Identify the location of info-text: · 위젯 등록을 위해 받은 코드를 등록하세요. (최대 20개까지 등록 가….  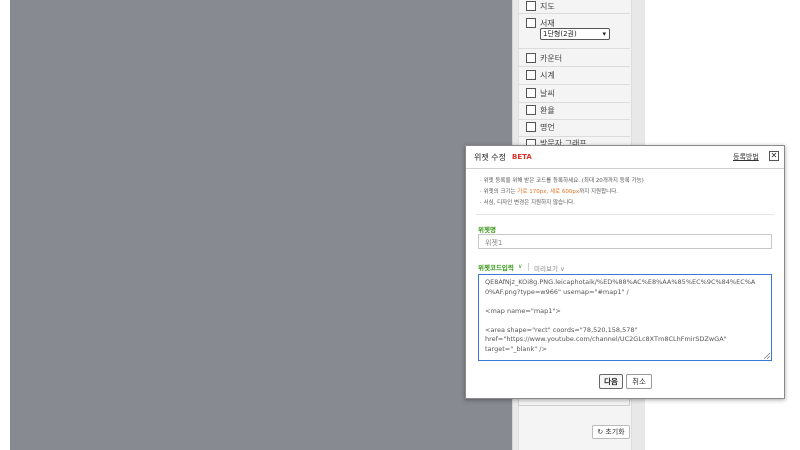
(562, 181).